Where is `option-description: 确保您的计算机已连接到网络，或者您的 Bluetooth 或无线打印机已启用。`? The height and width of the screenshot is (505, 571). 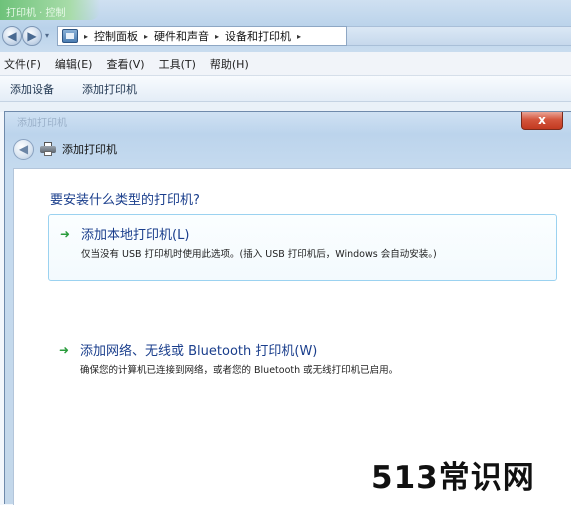
option-description: 确保您的计算机已连接到网络，或者您的 Bluetooth 或无线打印机已启用。 is located at coordinates (239, 370).